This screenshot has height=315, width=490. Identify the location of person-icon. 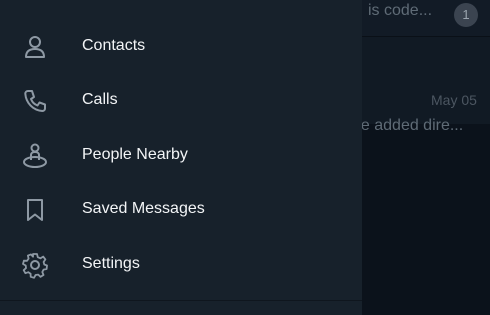
(35, 47).